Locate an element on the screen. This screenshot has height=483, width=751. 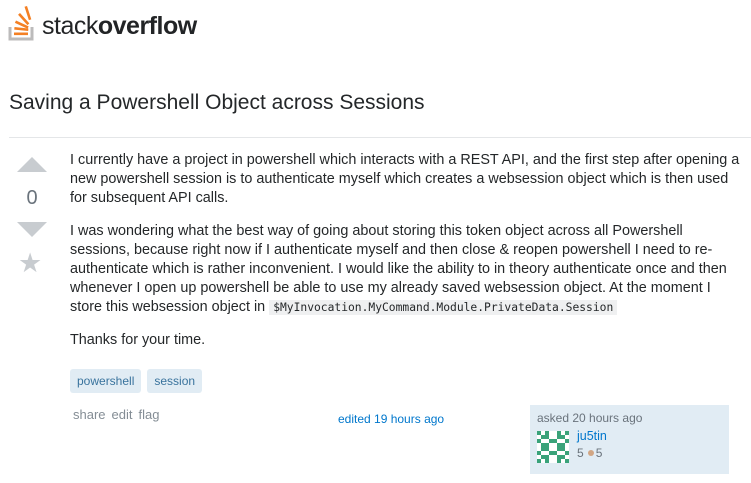
owner-card: asked 20 hours ago ju5tin 55 is located at coordinates (629, 439).